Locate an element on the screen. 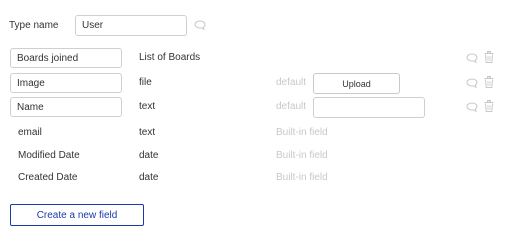 Image resolution: width=509 pixels, height=242 pixels. builtin-field-name: Created Date is located at coordinates (48, 177).